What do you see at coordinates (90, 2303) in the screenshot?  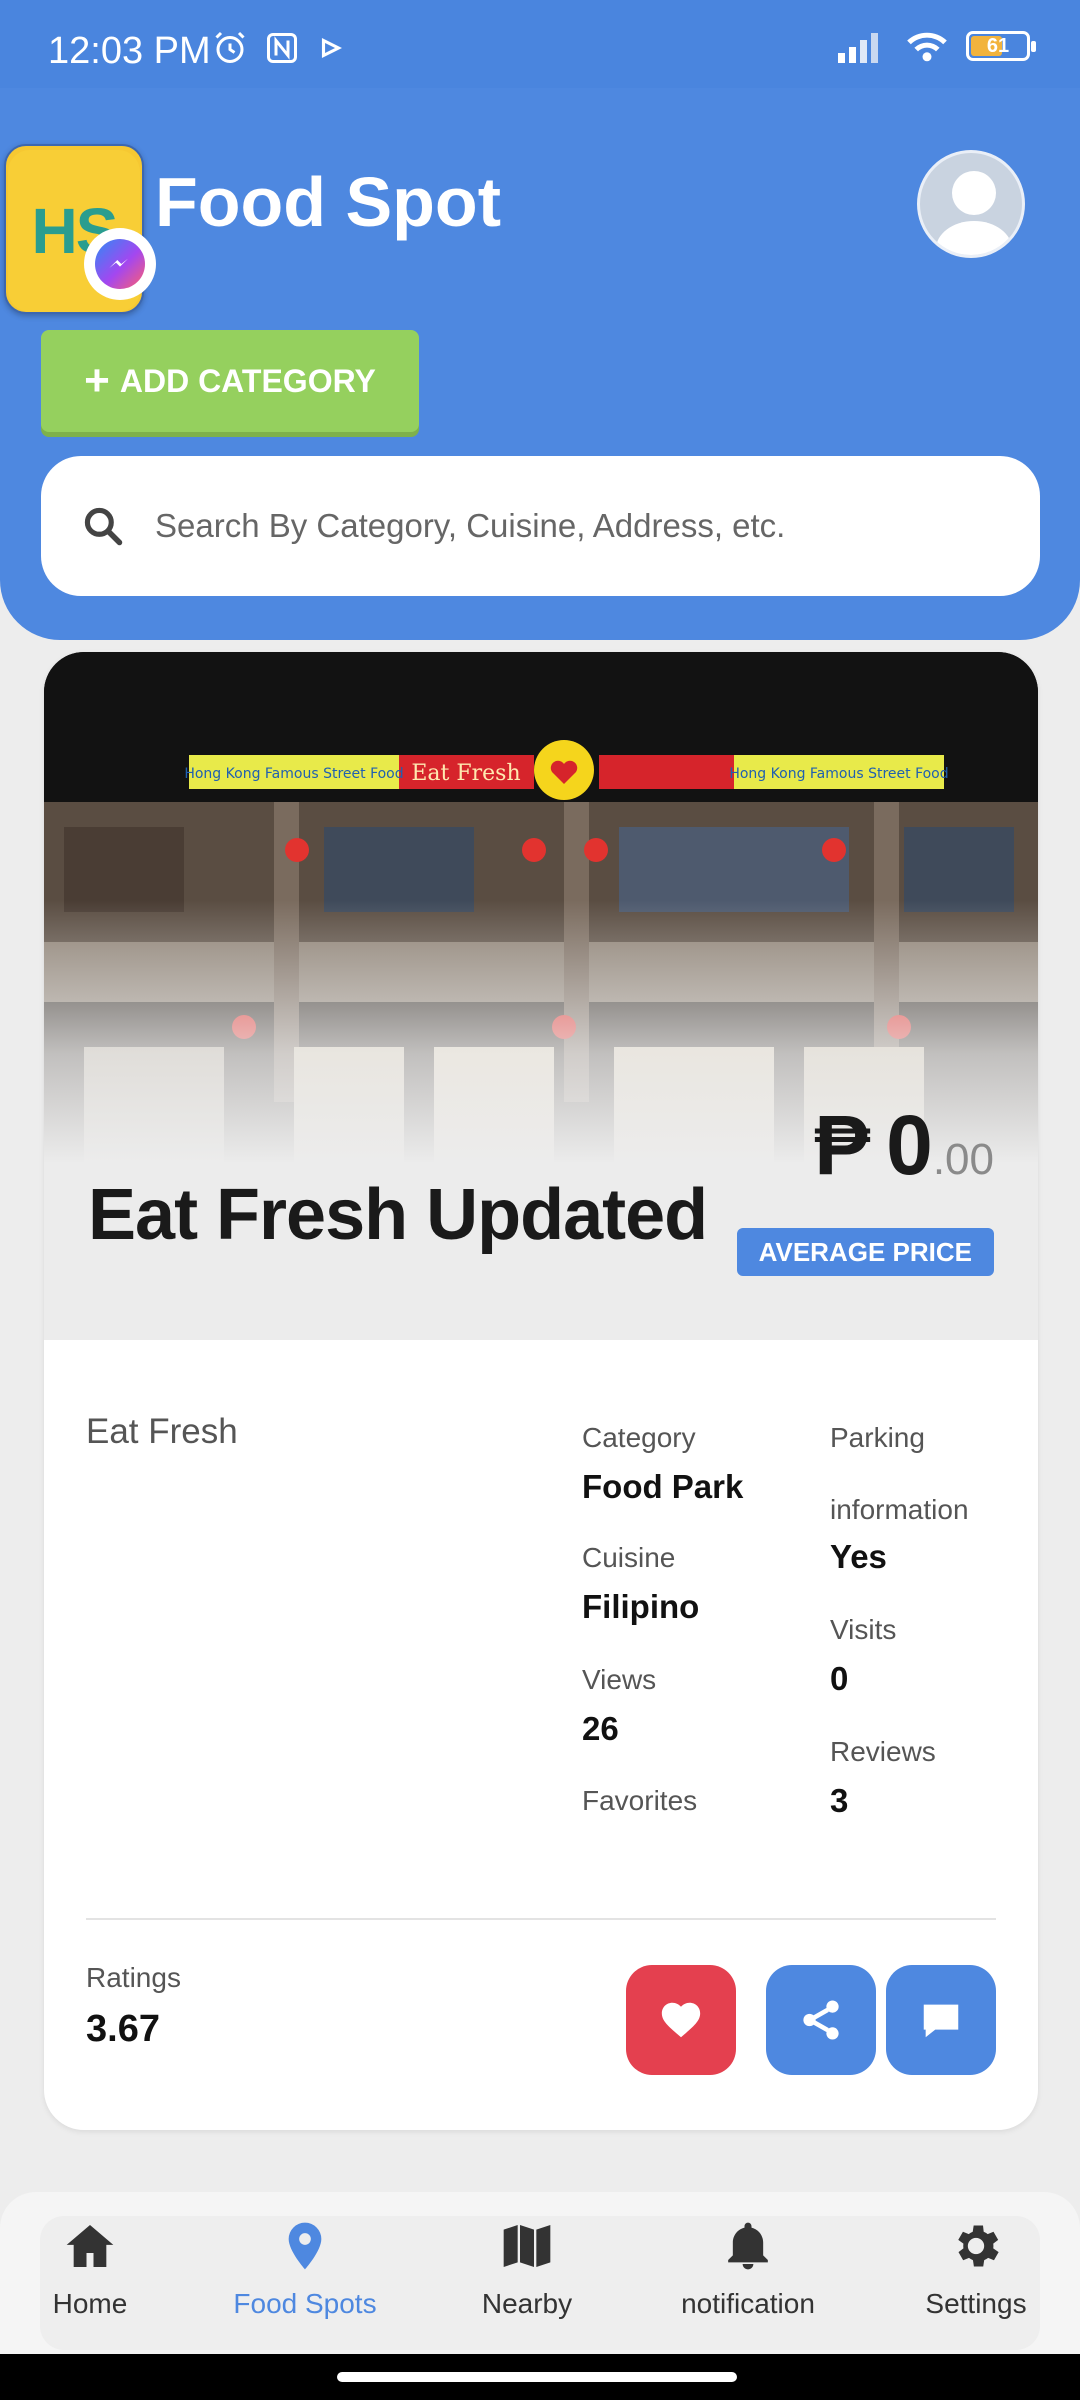 I see `nav-home-label: Home` at bounding box center [90, 2303].